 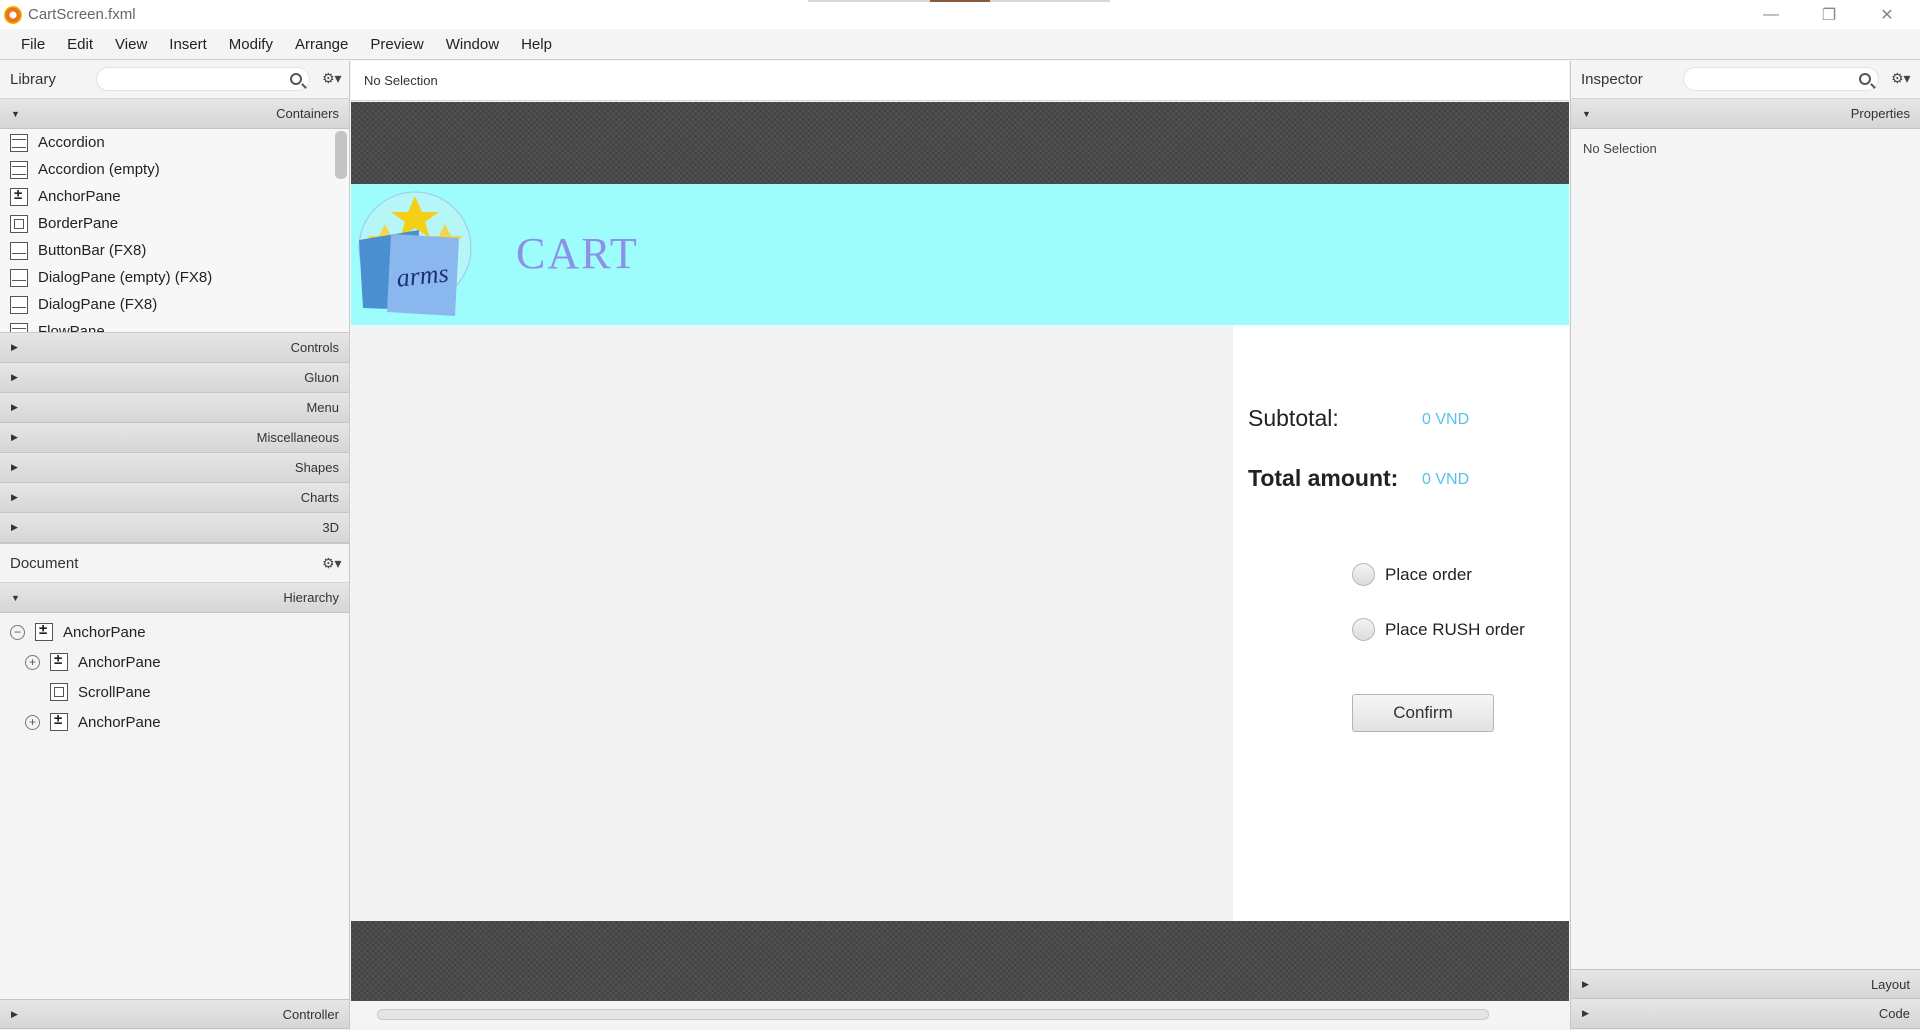 I want to click on section-shapes: ▶ Shapes, so click(x=174, y=468).